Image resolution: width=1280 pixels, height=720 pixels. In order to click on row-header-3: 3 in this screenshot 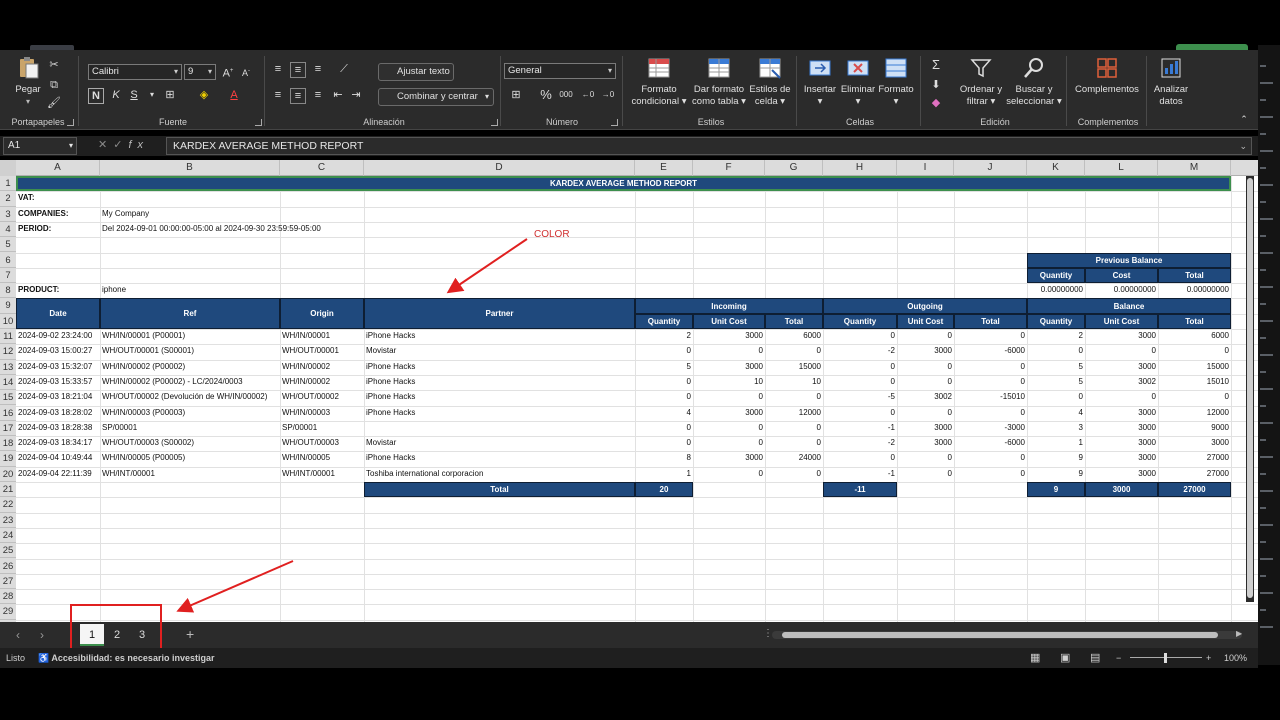, I will do `click(8, 214)`.